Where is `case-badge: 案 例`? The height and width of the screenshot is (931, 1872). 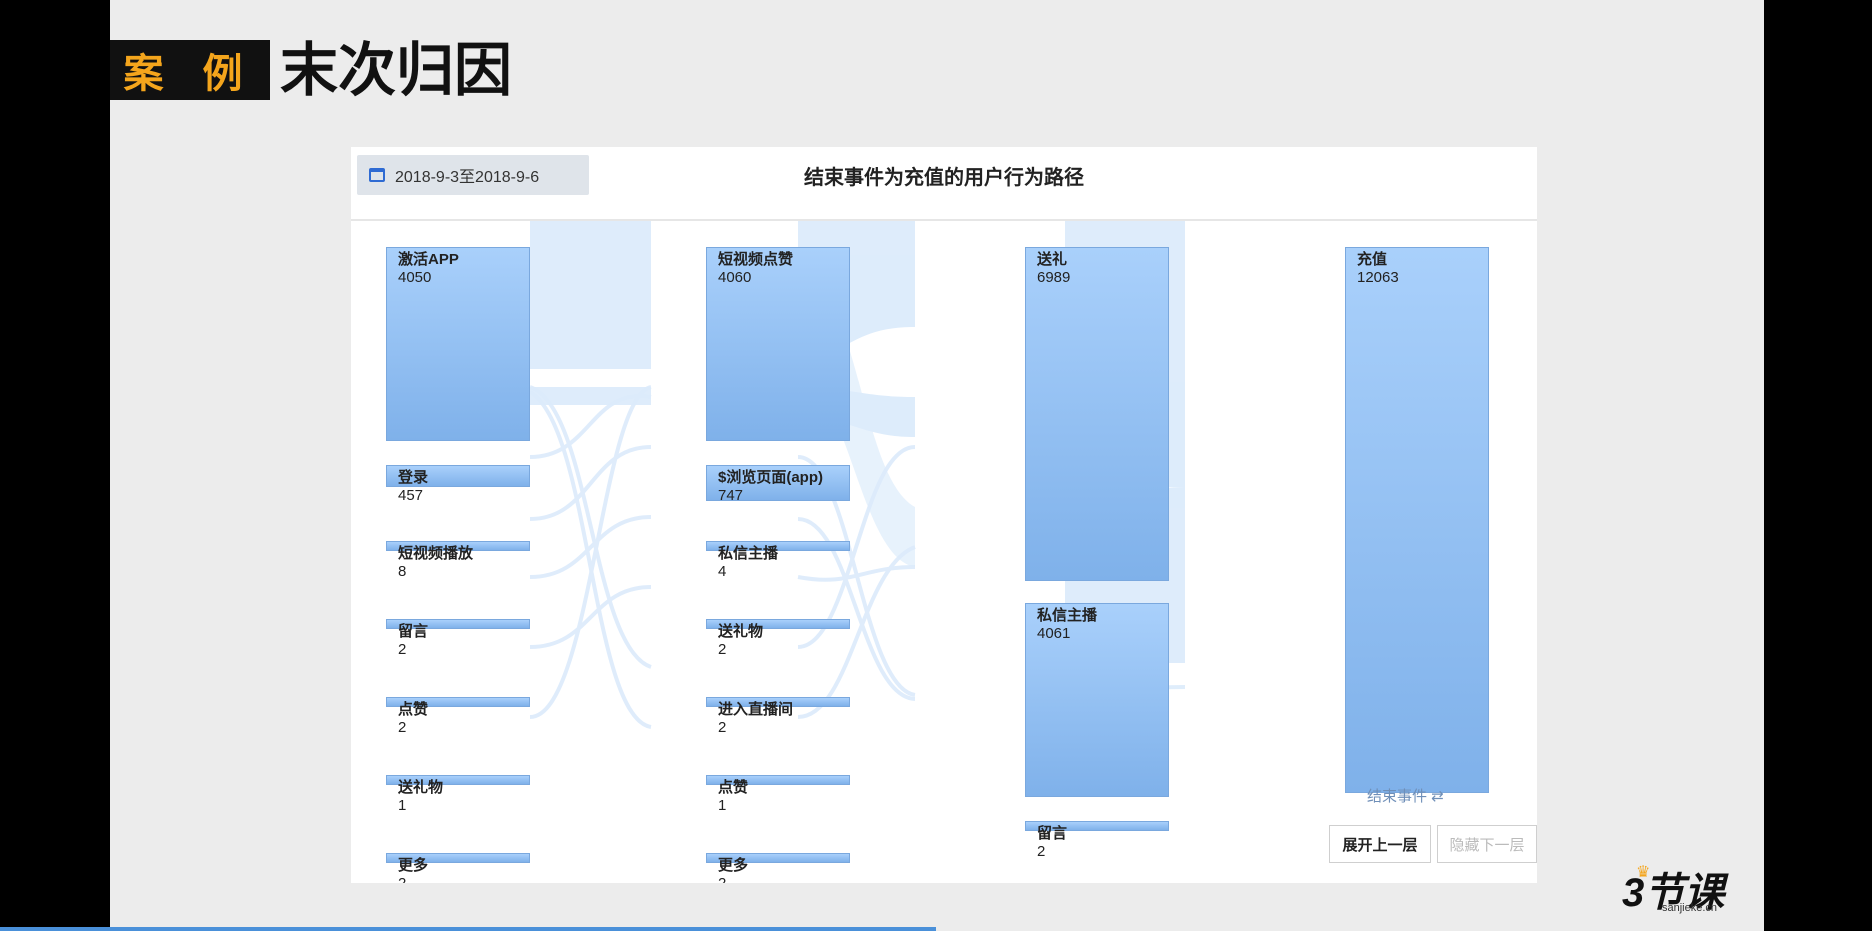 case-badge: 案 例 is located at coordinates (190, 70).